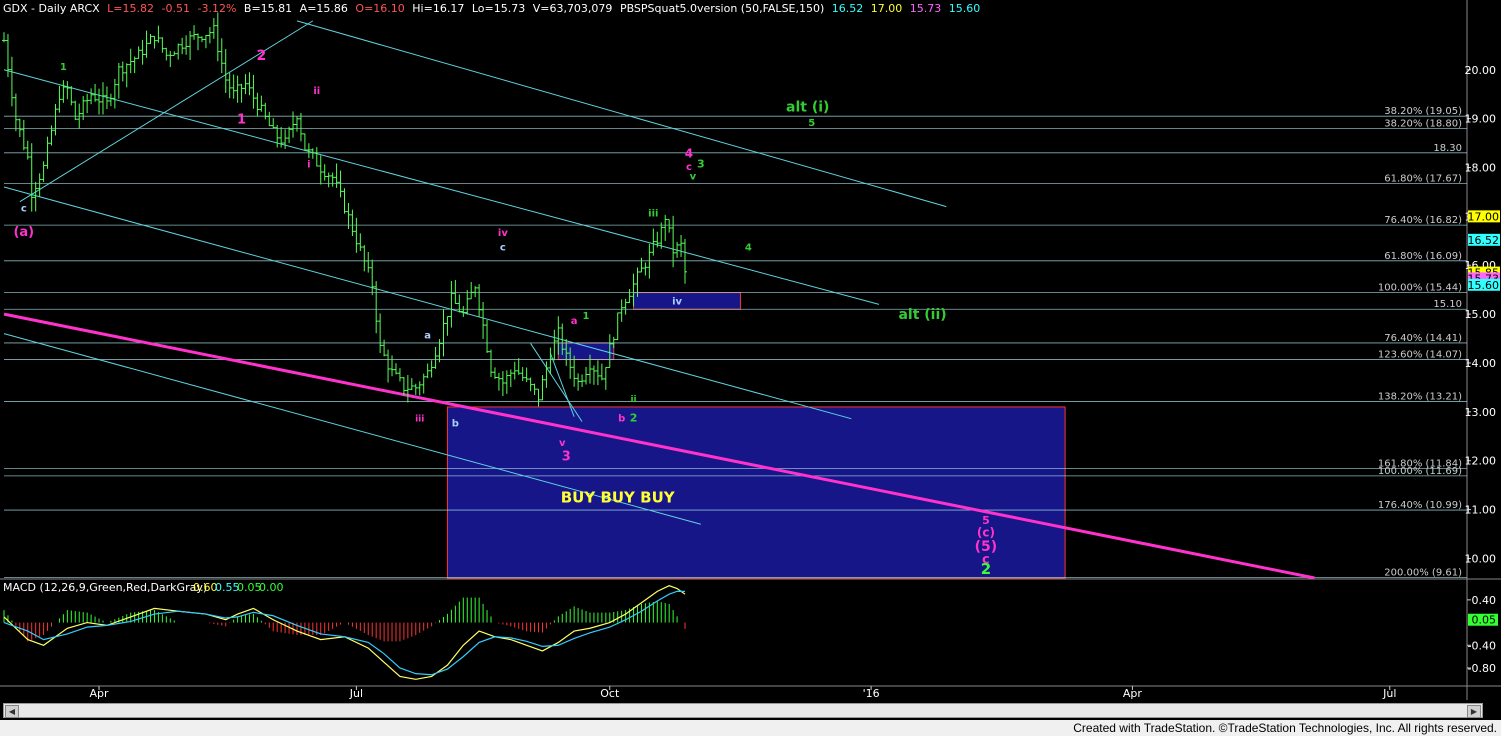 The height and width of the screenshot is (736, 1501). I want to click on price-axis-label: 18.00, so click(1481, 167).